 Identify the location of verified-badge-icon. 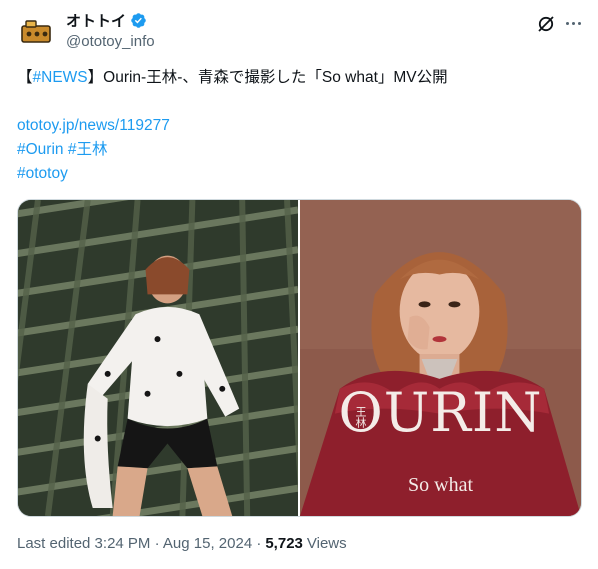
(138, 20).